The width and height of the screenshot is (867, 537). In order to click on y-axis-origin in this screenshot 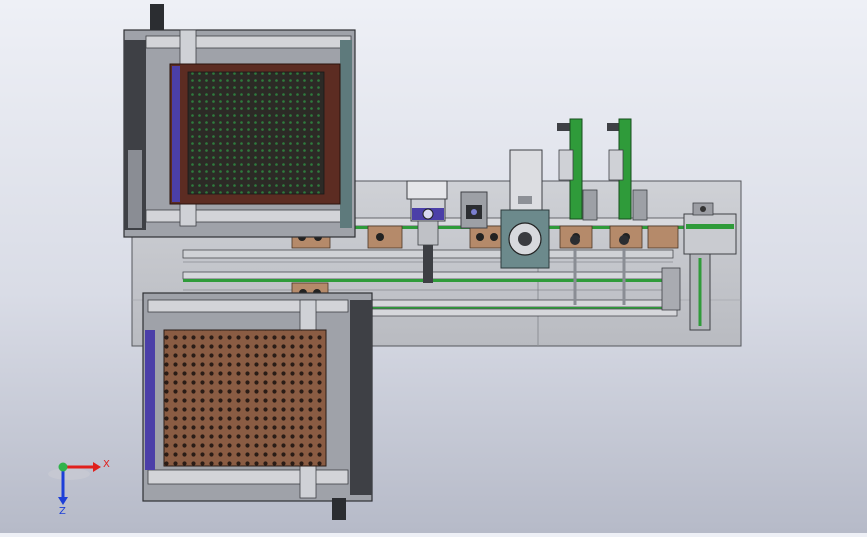, I will do `click(63, 467)`.